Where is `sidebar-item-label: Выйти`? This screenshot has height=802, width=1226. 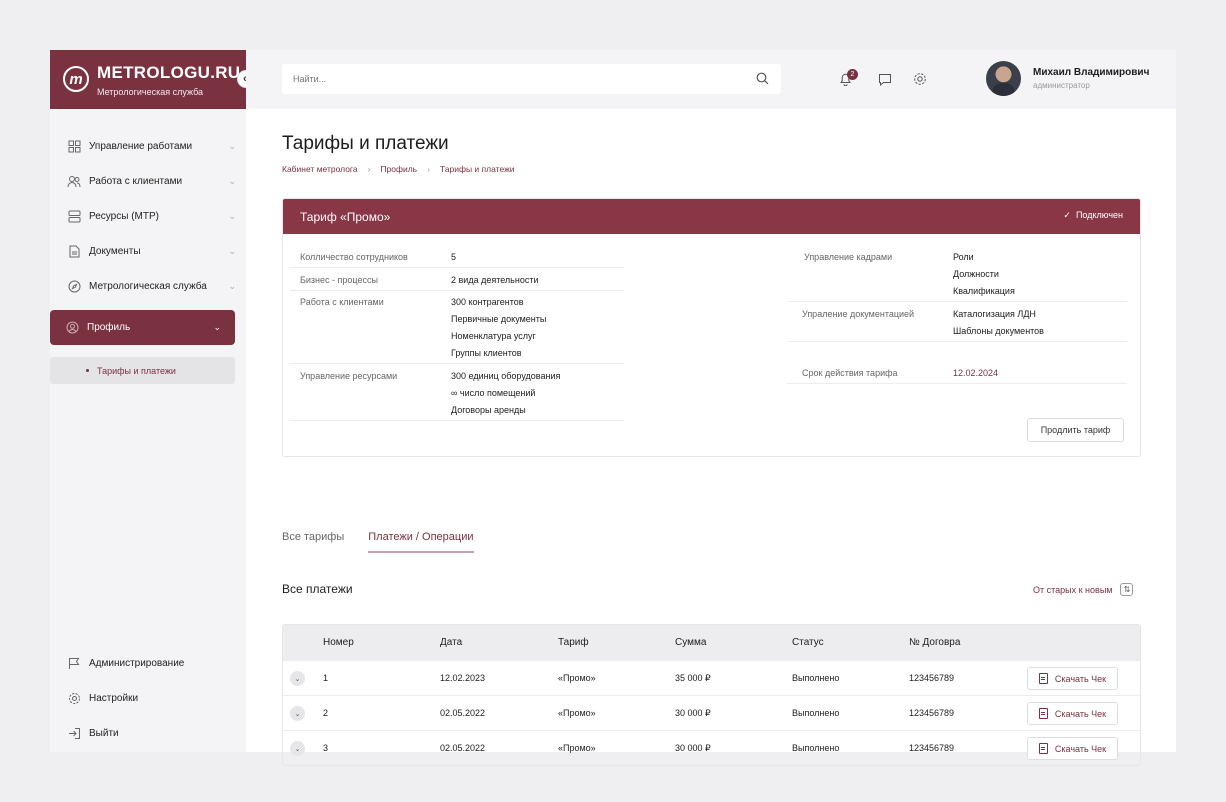 sidebar-item-label: Выйти is located at coordinates (104, 733).